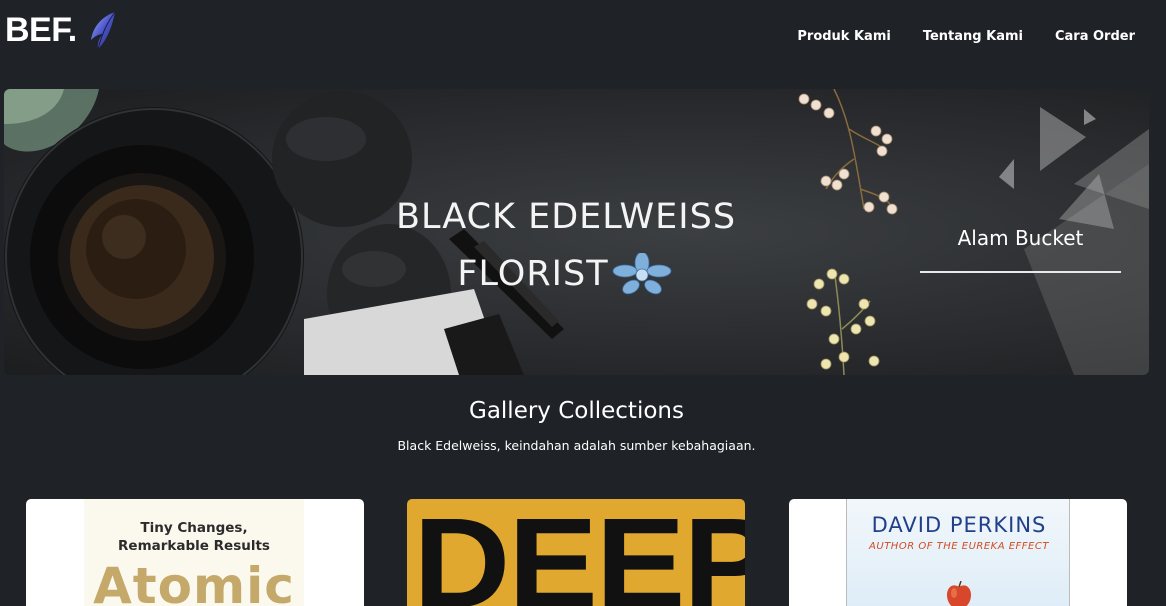  Describe the element at coordinates (194, 537) in the screenshot. I see `book-cover-subtitle: Tiny Changes, Remarkable Results` at that location.